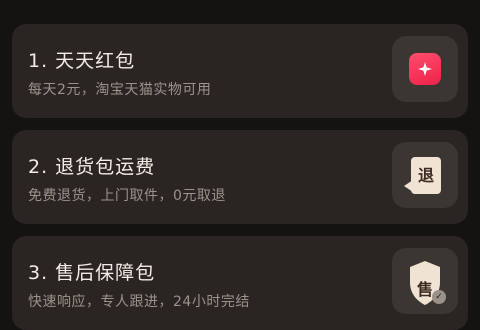 Image resolution: width=480 pixels, height=330 pixels. Describe the element at coordinates (92, 167) in the screenshot. I see `benefit-title: 2. 退货包运费` at that location.